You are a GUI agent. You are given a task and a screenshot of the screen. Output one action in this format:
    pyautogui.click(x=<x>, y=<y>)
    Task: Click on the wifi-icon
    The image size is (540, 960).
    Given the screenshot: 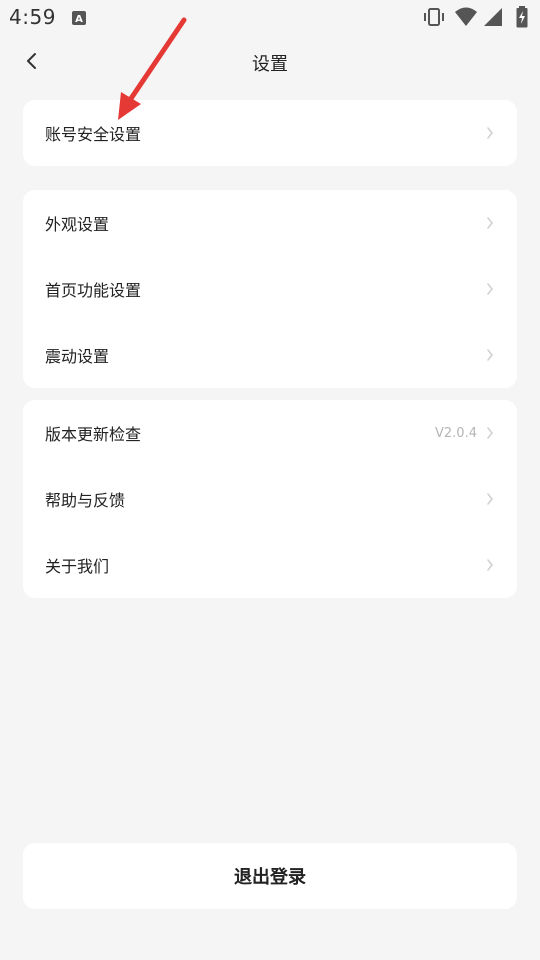 What is the action you would take?
    pyautogui.click(x=466, y=16)
    